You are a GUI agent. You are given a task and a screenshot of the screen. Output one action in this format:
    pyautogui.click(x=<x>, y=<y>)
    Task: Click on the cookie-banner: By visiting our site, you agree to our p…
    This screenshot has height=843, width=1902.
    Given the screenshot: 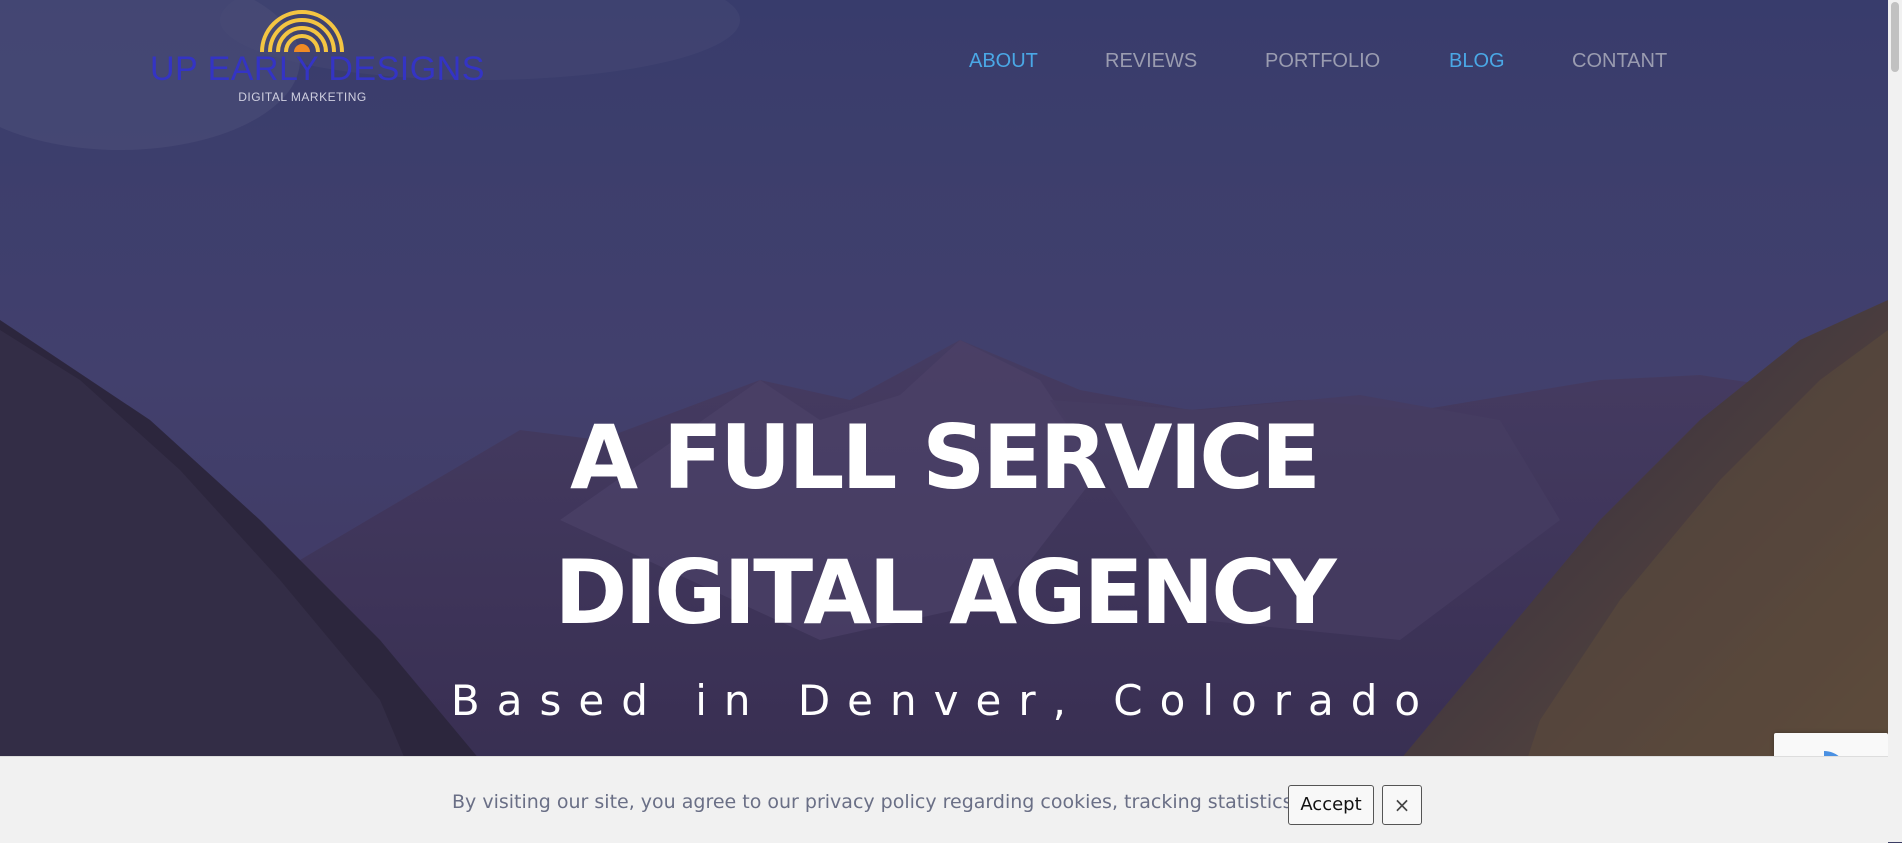 What is the action you would take?
    pyautogui.click(x=944, y=799)
    